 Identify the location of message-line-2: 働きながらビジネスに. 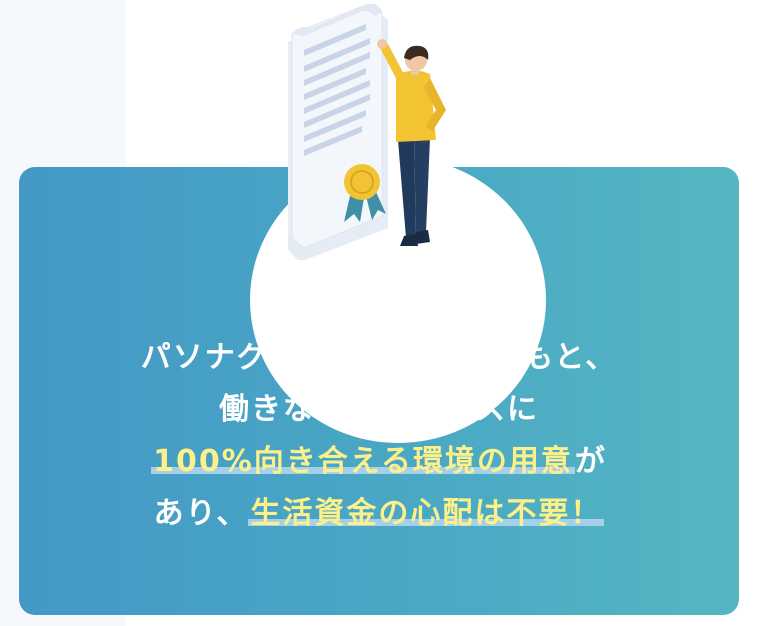
(379, 409).